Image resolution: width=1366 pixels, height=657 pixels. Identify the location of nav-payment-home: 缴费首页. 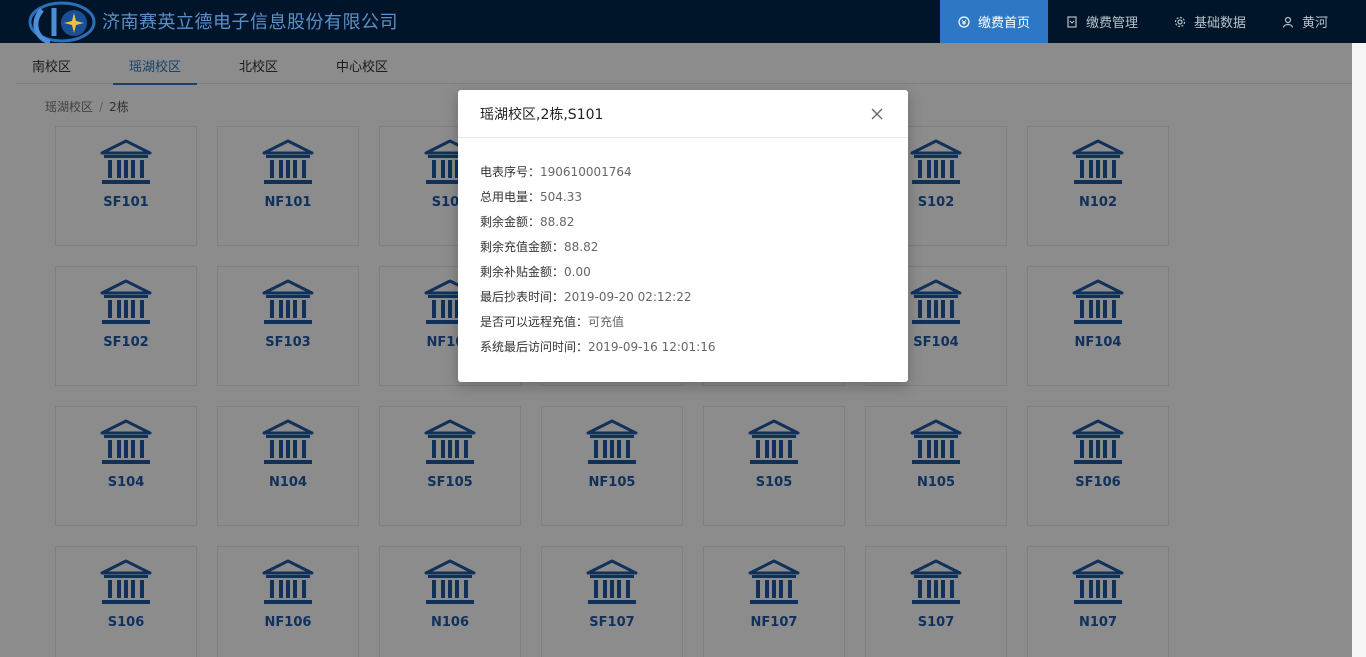
(993, 21).